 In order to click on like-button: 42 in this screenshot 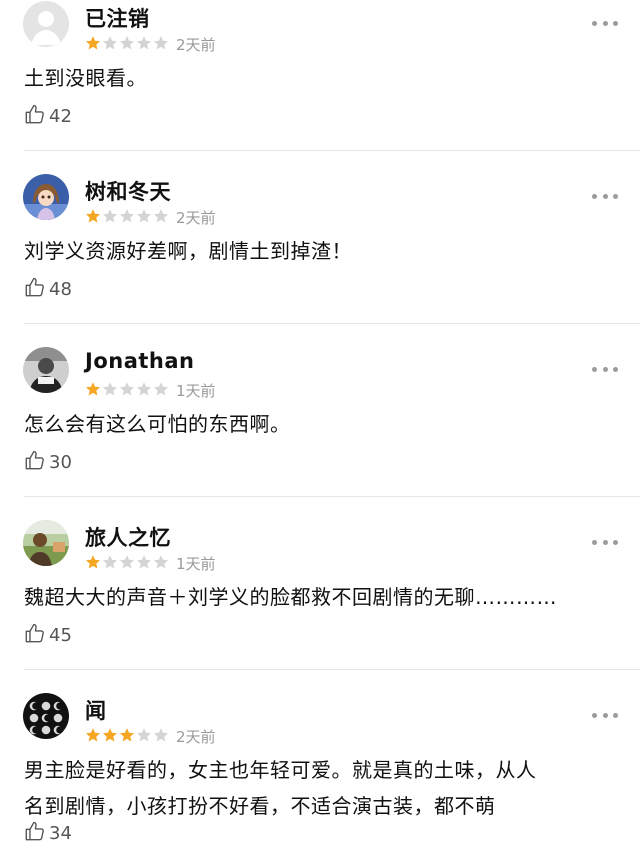, I will do `click(48, 116)`.